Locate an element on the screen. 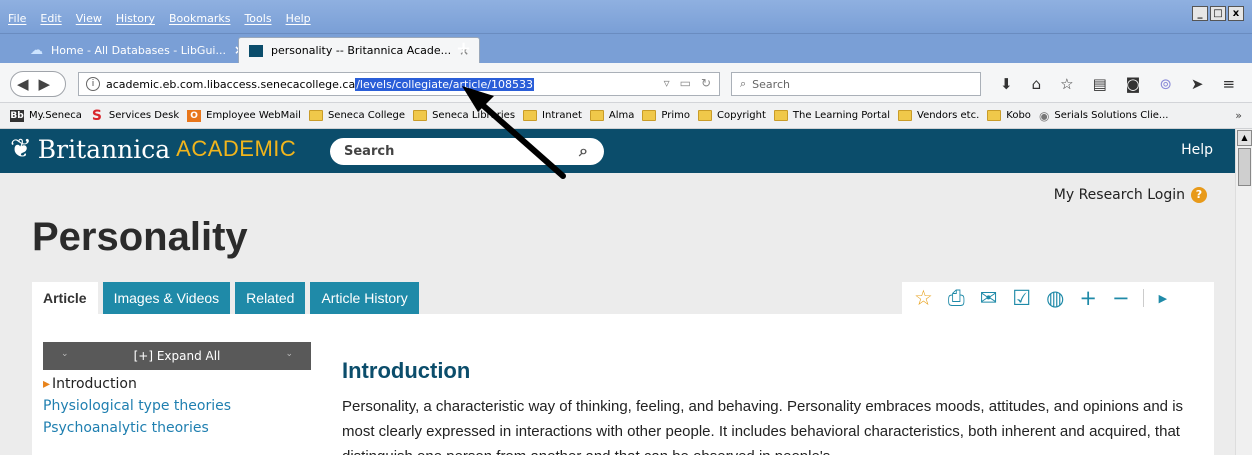 The image size is (1252, 455). toolbar-more-icon: ▶ is located at coordinates (1163, 298).